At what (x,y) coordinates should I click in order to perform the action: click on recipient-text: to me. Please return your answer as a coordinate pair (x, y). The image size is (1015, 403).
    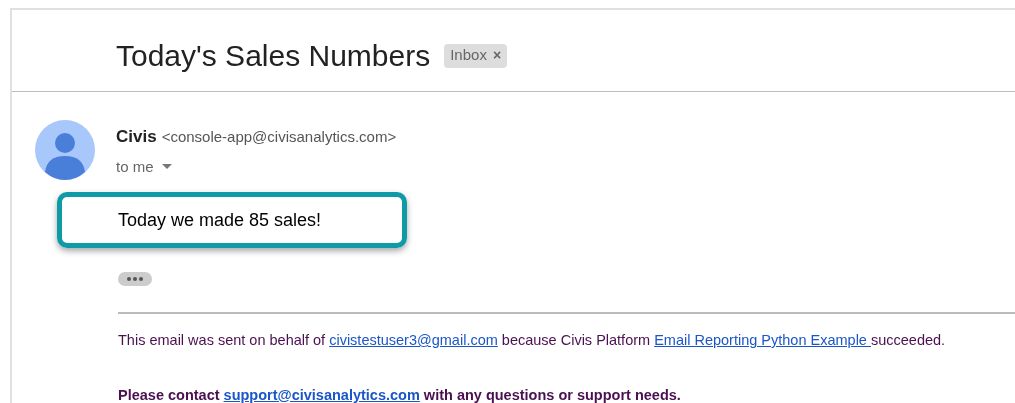
    Looking at the image, I should click on (135, 166).